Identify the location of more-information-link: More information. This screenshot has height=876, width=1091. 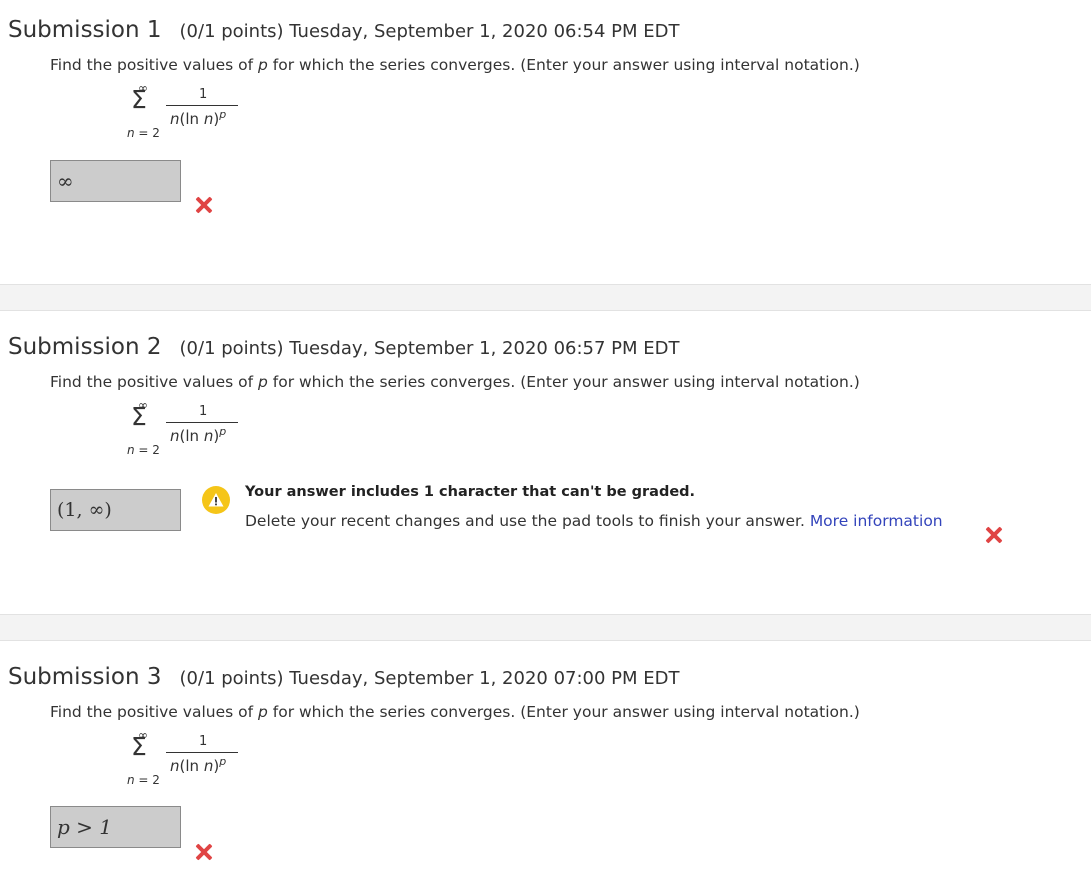
(876, 521).